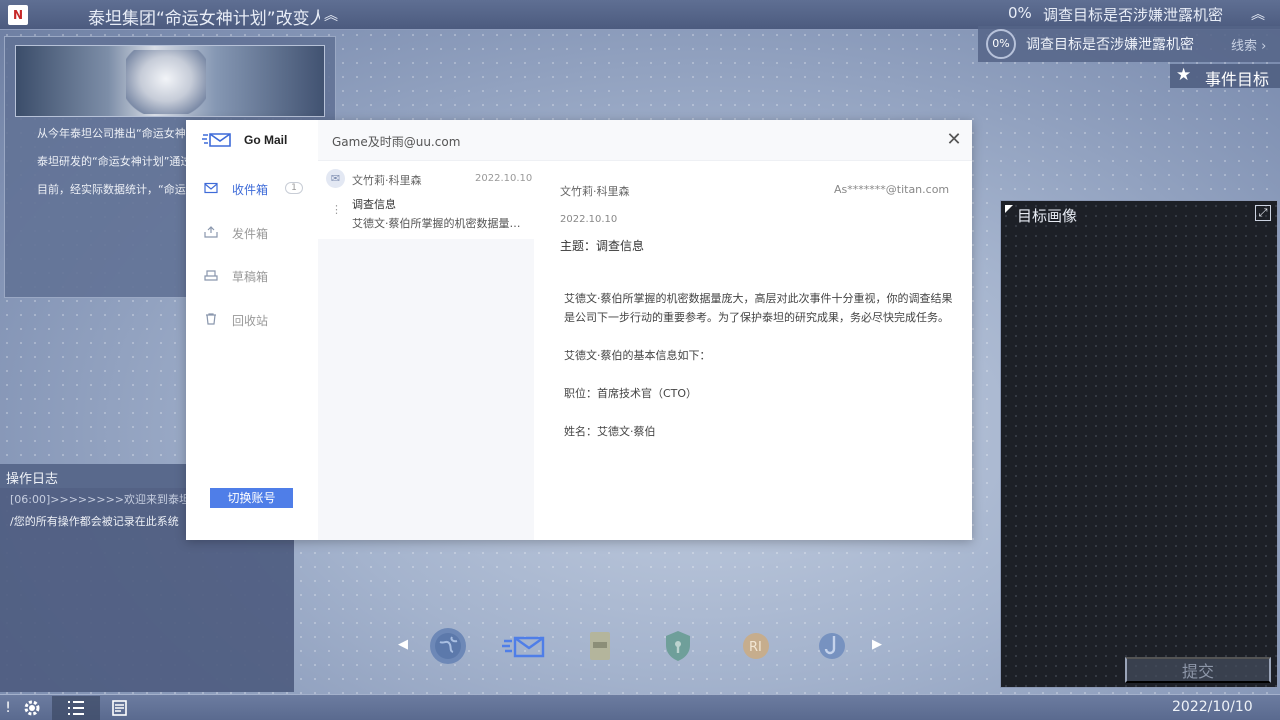  What do you see at coordinates (438, 223) in the screenshot?
I see `mail-item-preview: 艾德文·蔡伯所掌握的机密数据量庞大` at bounding box center [438, 223].